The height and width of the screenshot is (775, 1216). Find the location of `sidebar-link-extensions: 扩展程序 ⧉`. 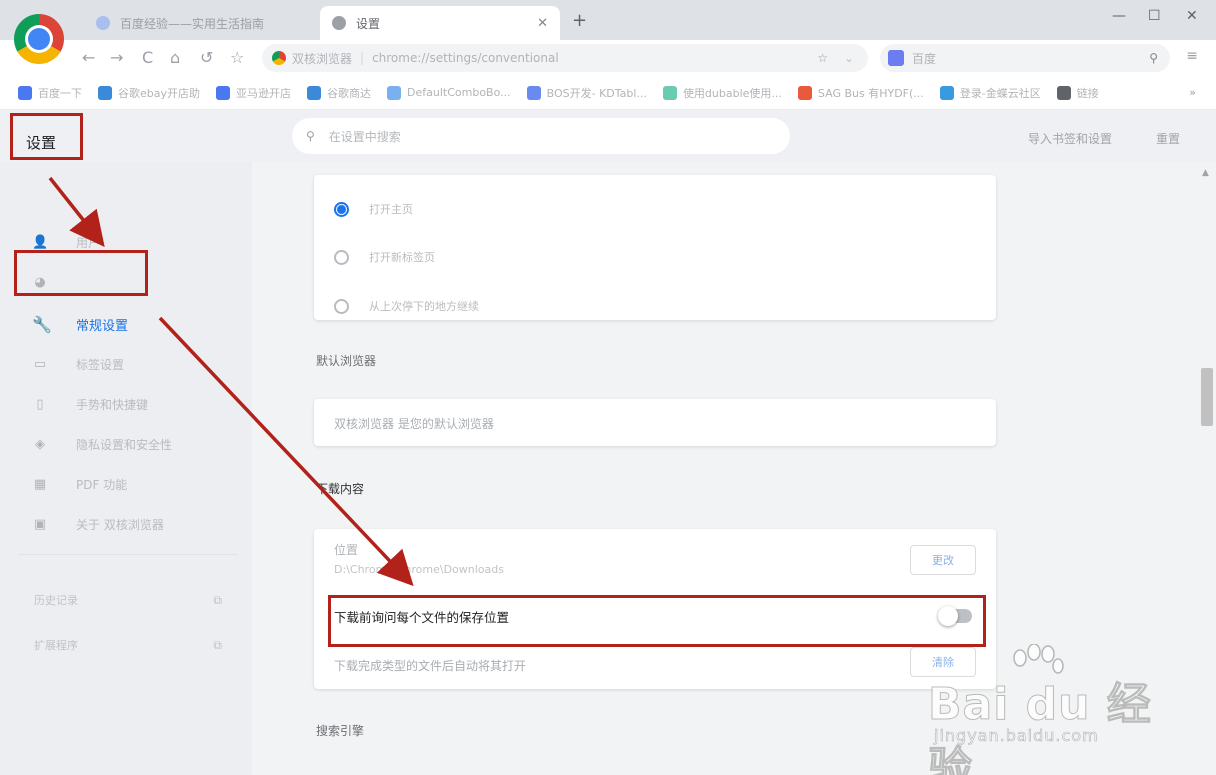

sidebar-link-extensions: 扩展程序 ⧉ is located at coordinates (128, 645).